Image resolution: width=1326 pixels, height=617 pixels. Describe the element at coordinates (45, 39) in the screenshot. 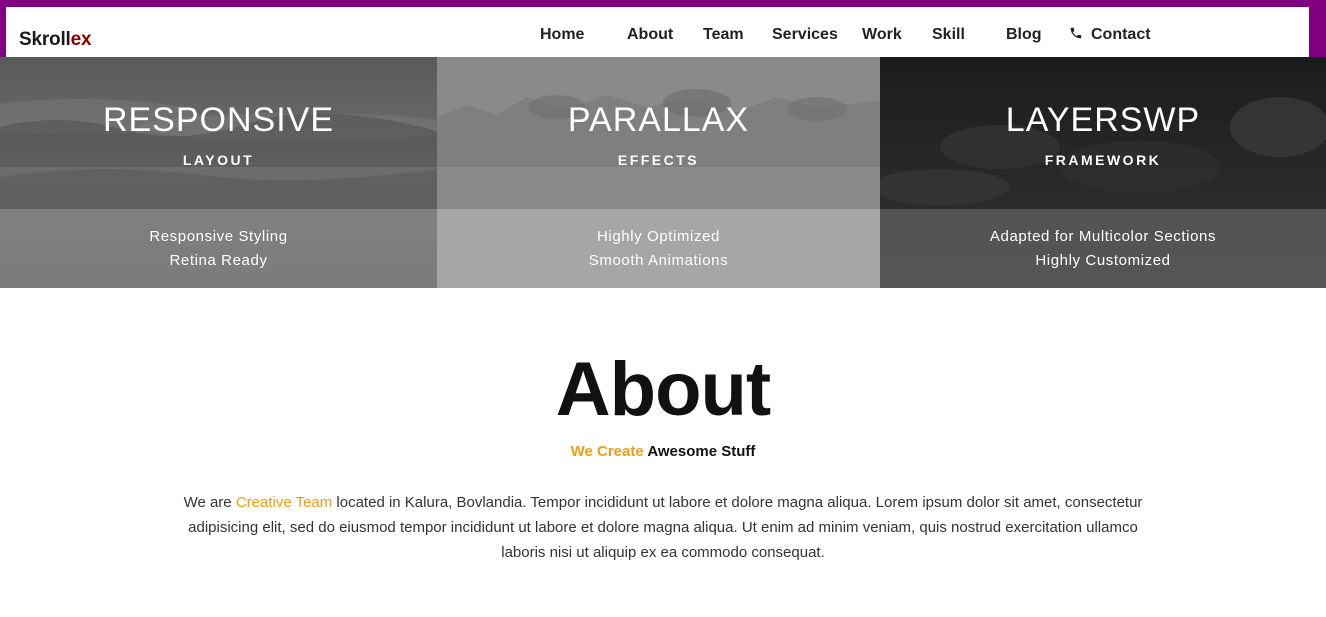

I see `brand-prefix: Skroll` at that location.